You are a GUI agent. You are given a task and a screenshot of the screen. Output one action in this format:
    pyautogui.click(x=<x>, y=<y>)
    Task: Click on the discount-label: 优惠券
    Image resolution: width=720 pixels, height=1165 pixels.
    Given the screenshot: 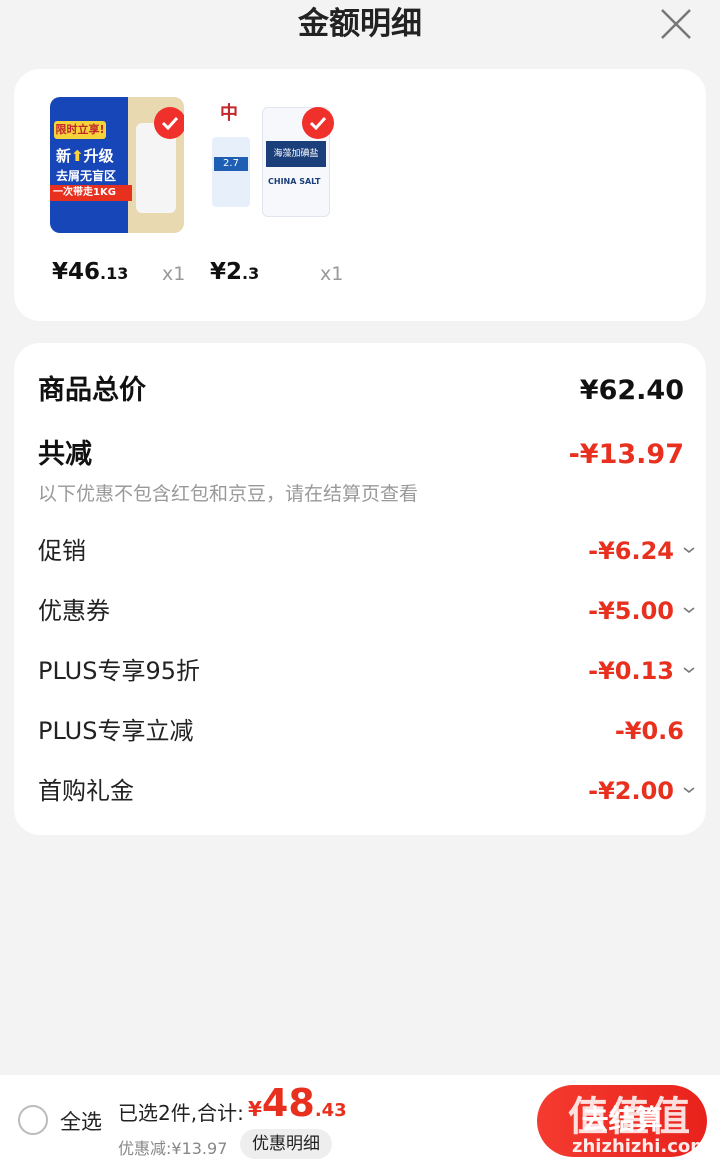 What is the action you would take?
    pyautogui.click(x=74, y=611)
    